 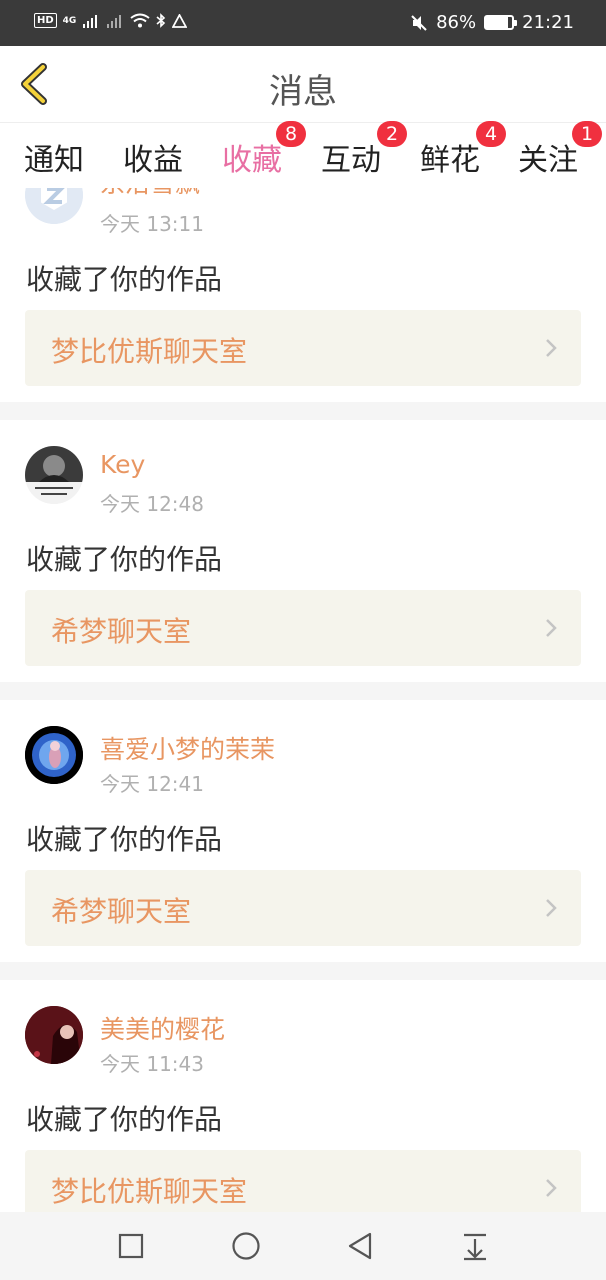 What do you see at coordinates (152, 1064) in the screenshot?
I see `timestamp: 今天 11:43` at bounding box center [152, 1064].